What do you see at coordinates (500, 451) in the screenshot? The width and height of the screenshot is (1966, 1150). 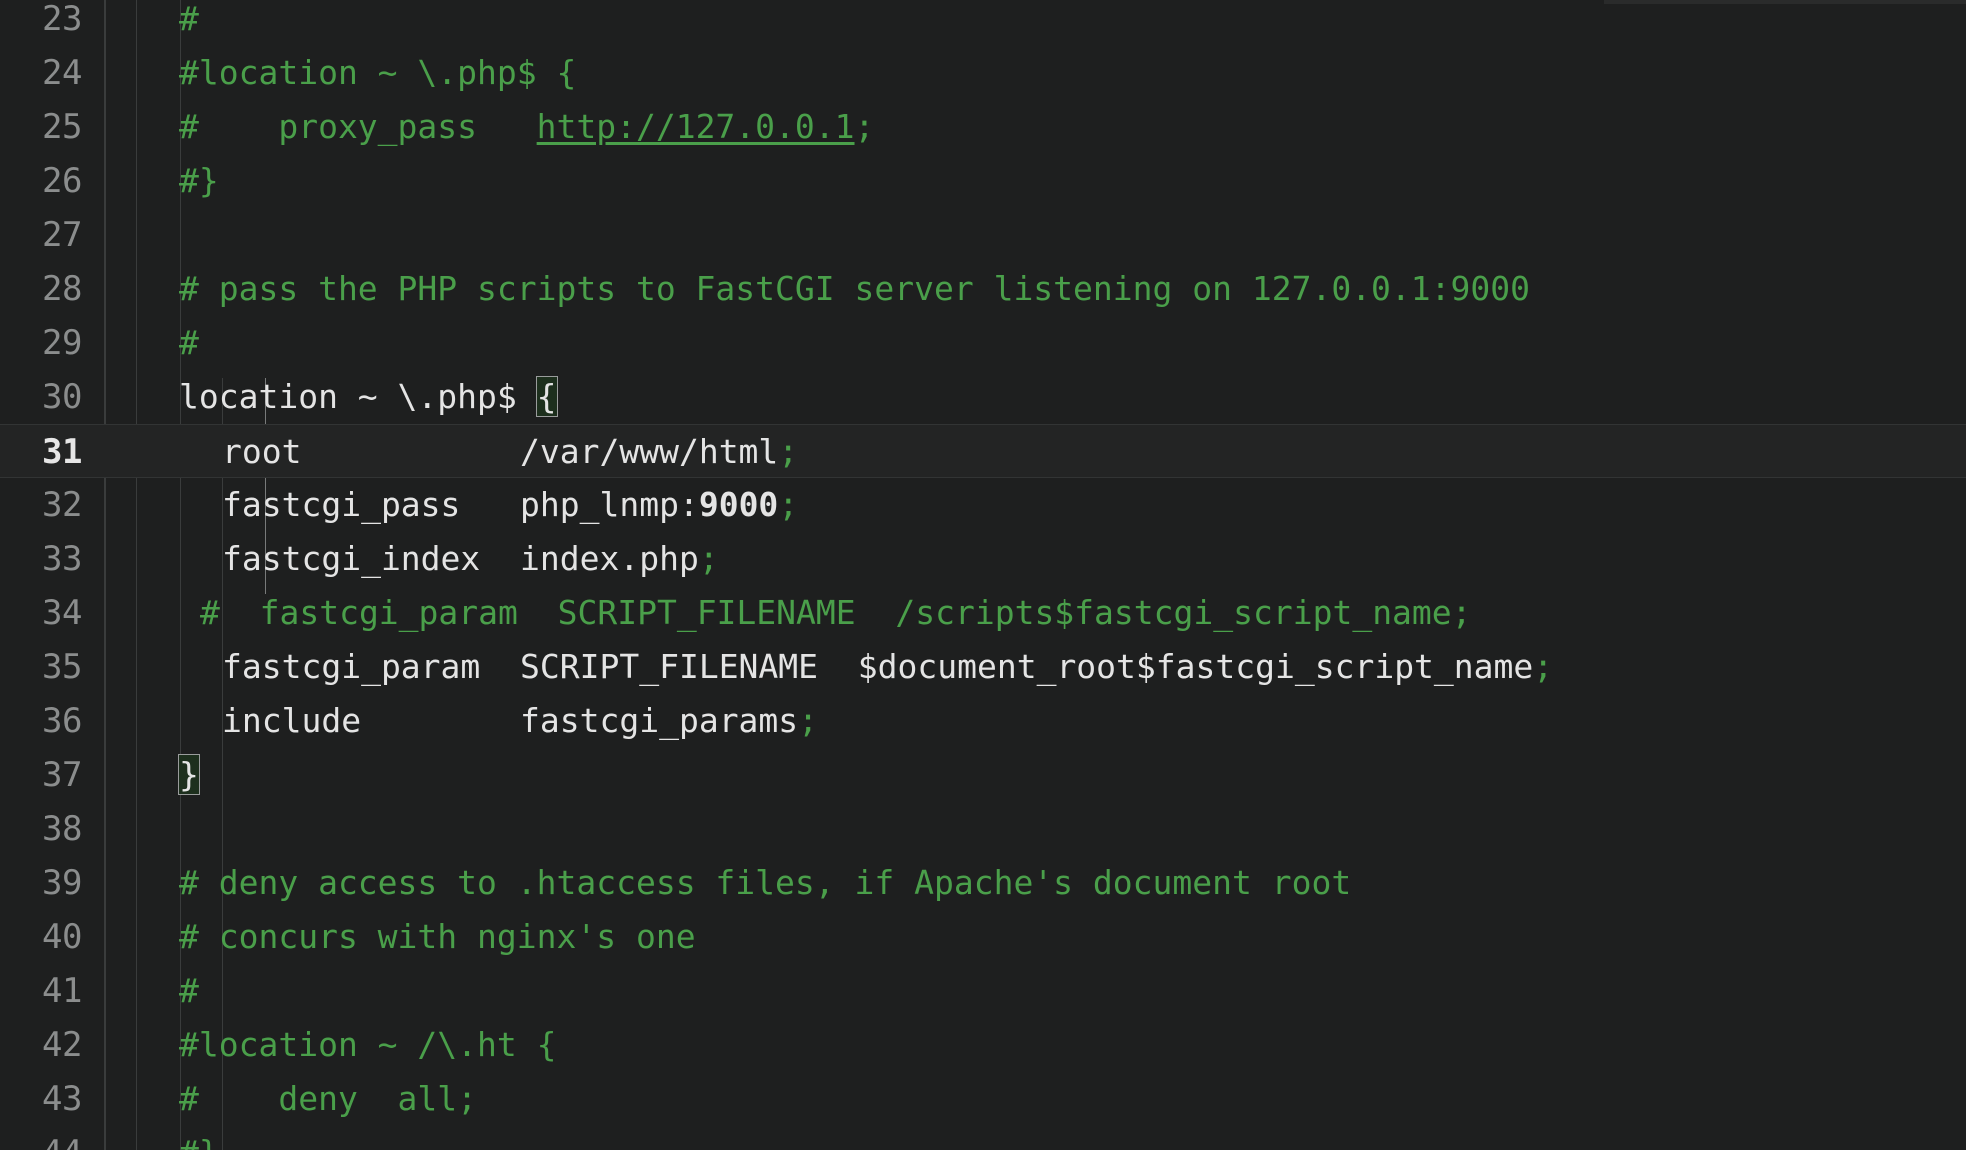 I see `code-token: root /var/www/html` at bounding box center [500, 451].